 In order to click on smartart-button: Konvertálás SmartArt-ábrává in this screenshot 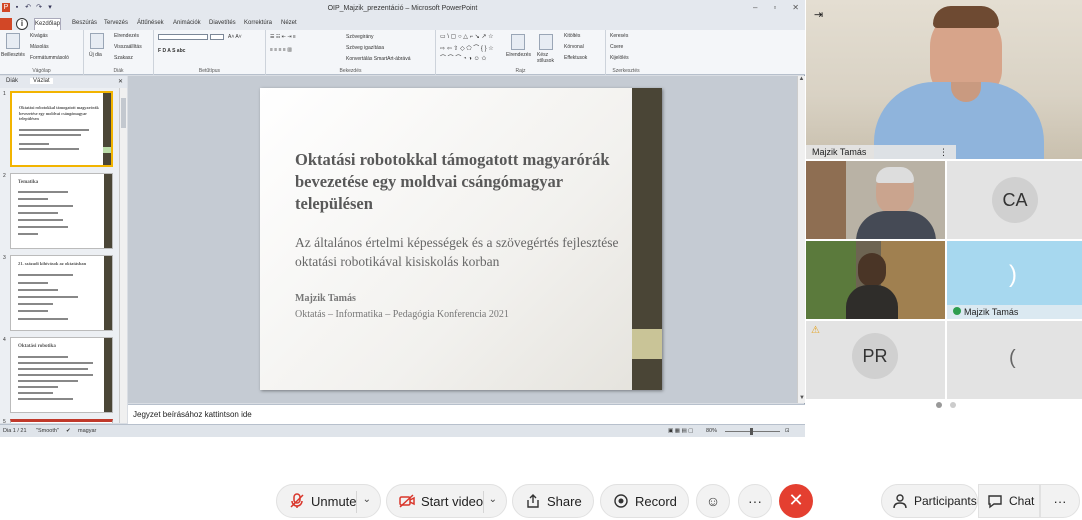, I will do `click(378, 59)`.